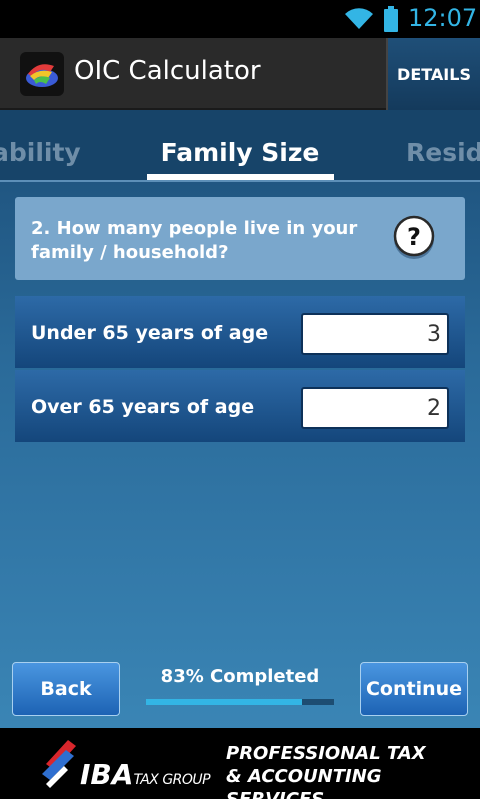 This screenshot has height=799, width=480. What do you see at coordinates (359, 18) in the screenshot?
I see `wifi-icon` at bounding box center [359, 18].